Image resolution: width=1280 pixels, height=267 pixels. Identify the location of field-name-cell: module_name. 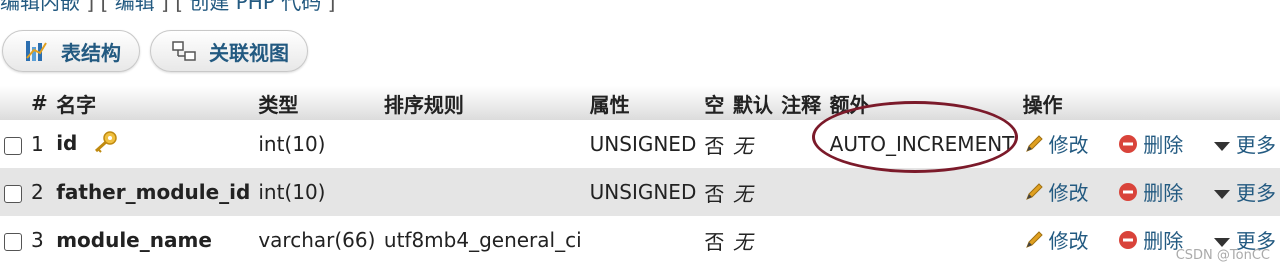
(153, 240).